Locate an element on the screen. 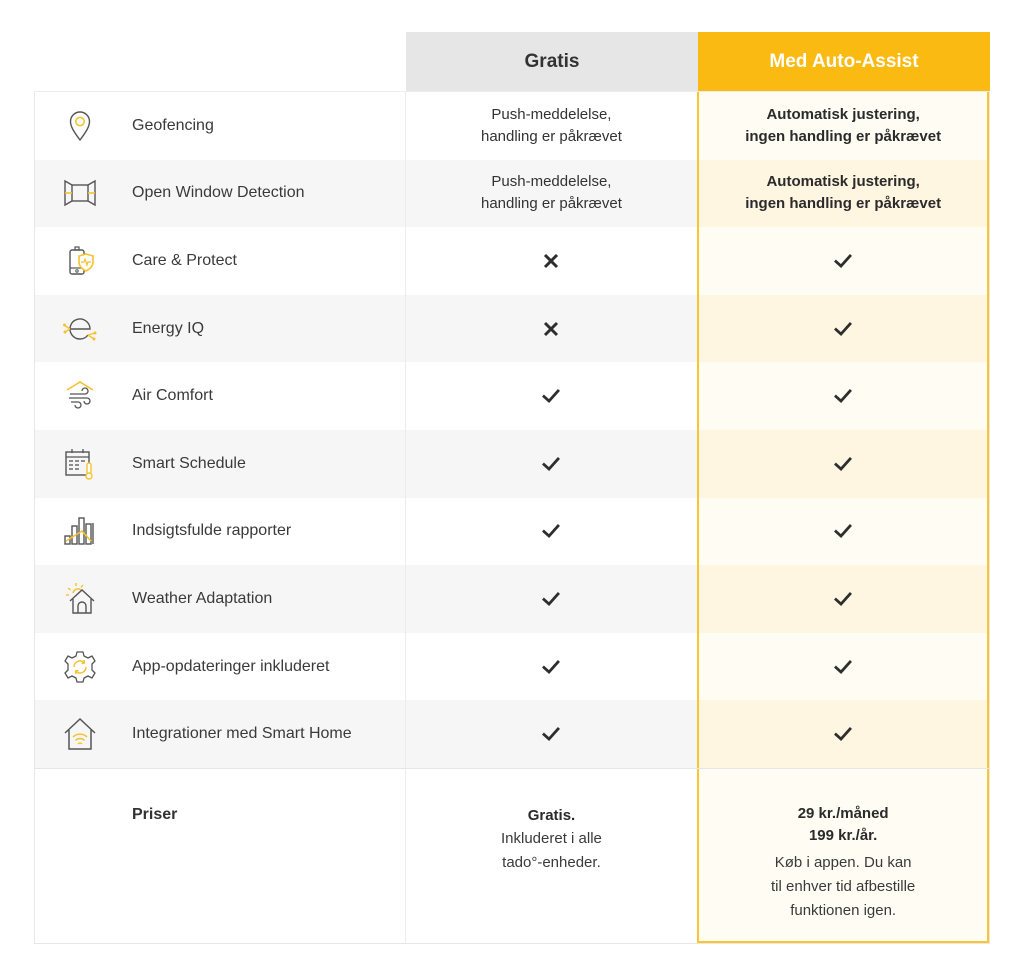 This screenshot has width=1024, height=977. location-pin-icon is located at coordinates (80, 126).